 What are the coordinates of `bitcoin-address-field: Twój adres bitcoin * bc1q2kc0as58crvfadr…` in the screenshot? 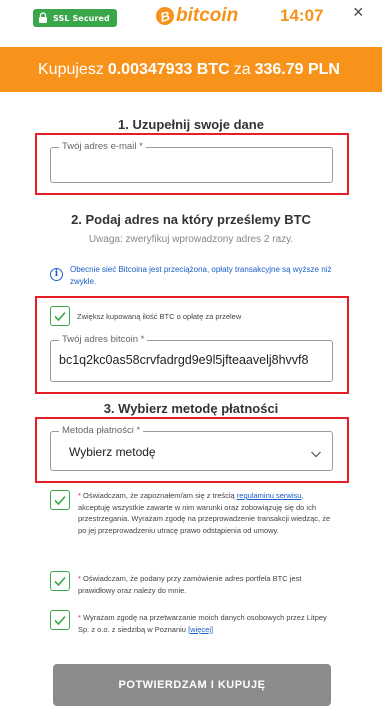 It's located at (191, 358).